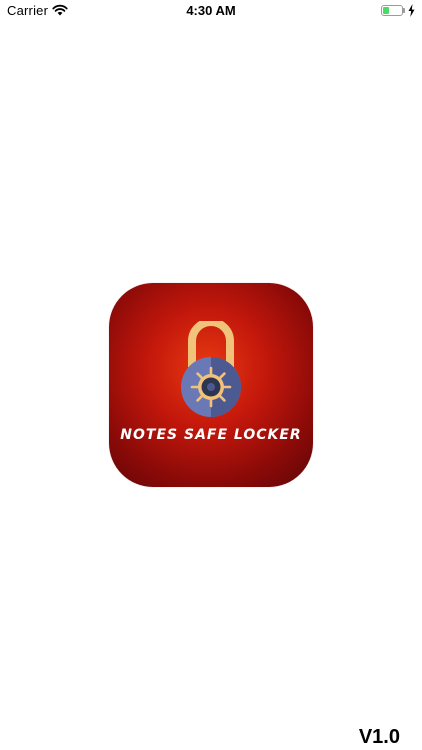 This screenshot has width=422, height=750. I want to click on charging-bolt-icon, so click(411, 10).